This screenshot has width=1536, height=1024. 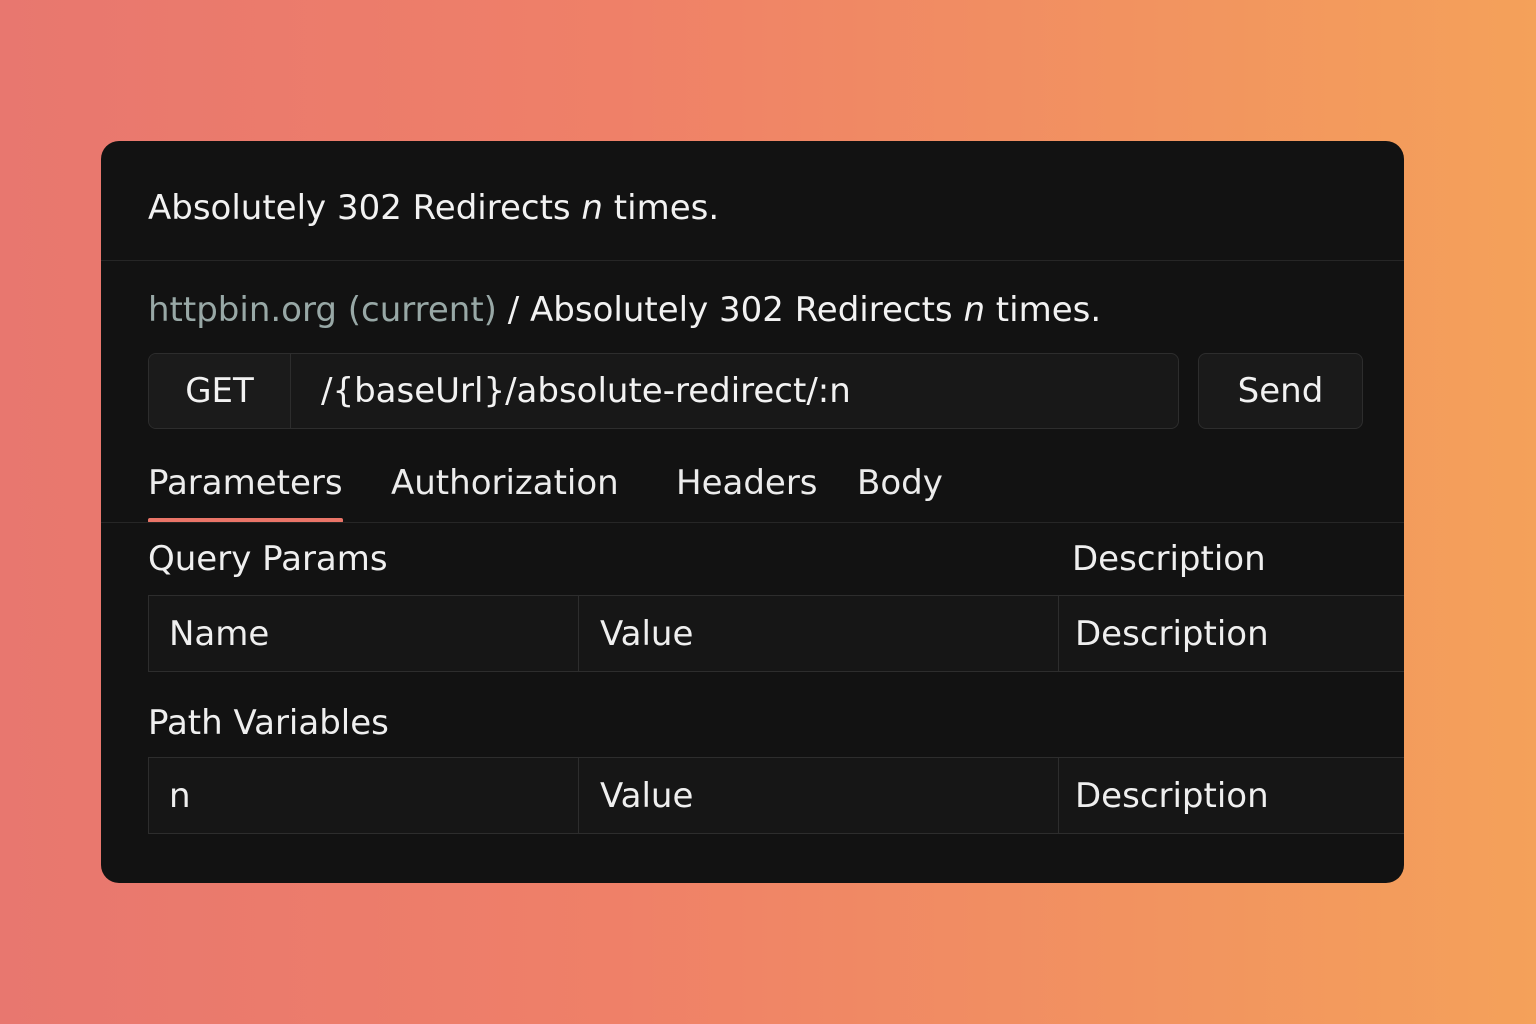 I want to click on breadcrumb-request-suffix: times., so click(x=1043, y=310).